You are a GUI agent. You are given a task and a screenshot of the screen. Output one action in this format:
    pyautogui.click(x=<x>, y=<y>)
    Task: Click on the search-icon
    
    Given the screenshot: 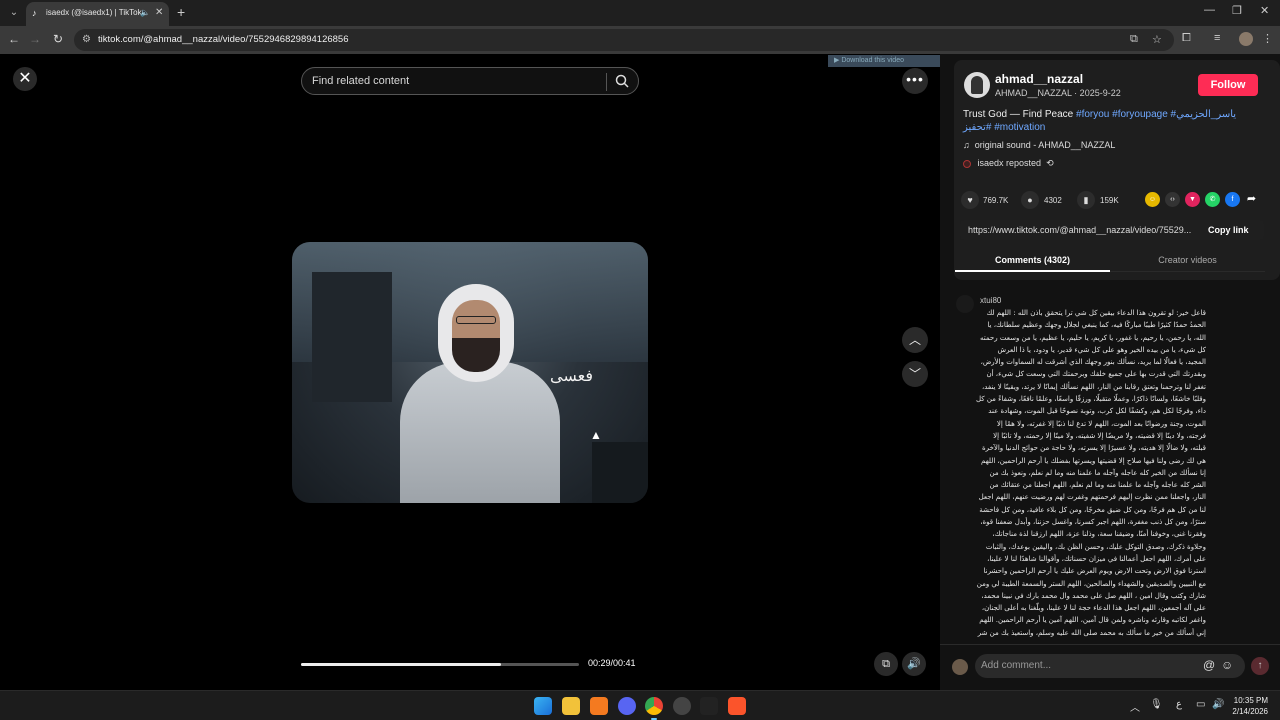 What is the action you would take?
    pyautogui.click(x=622, y=81)
    